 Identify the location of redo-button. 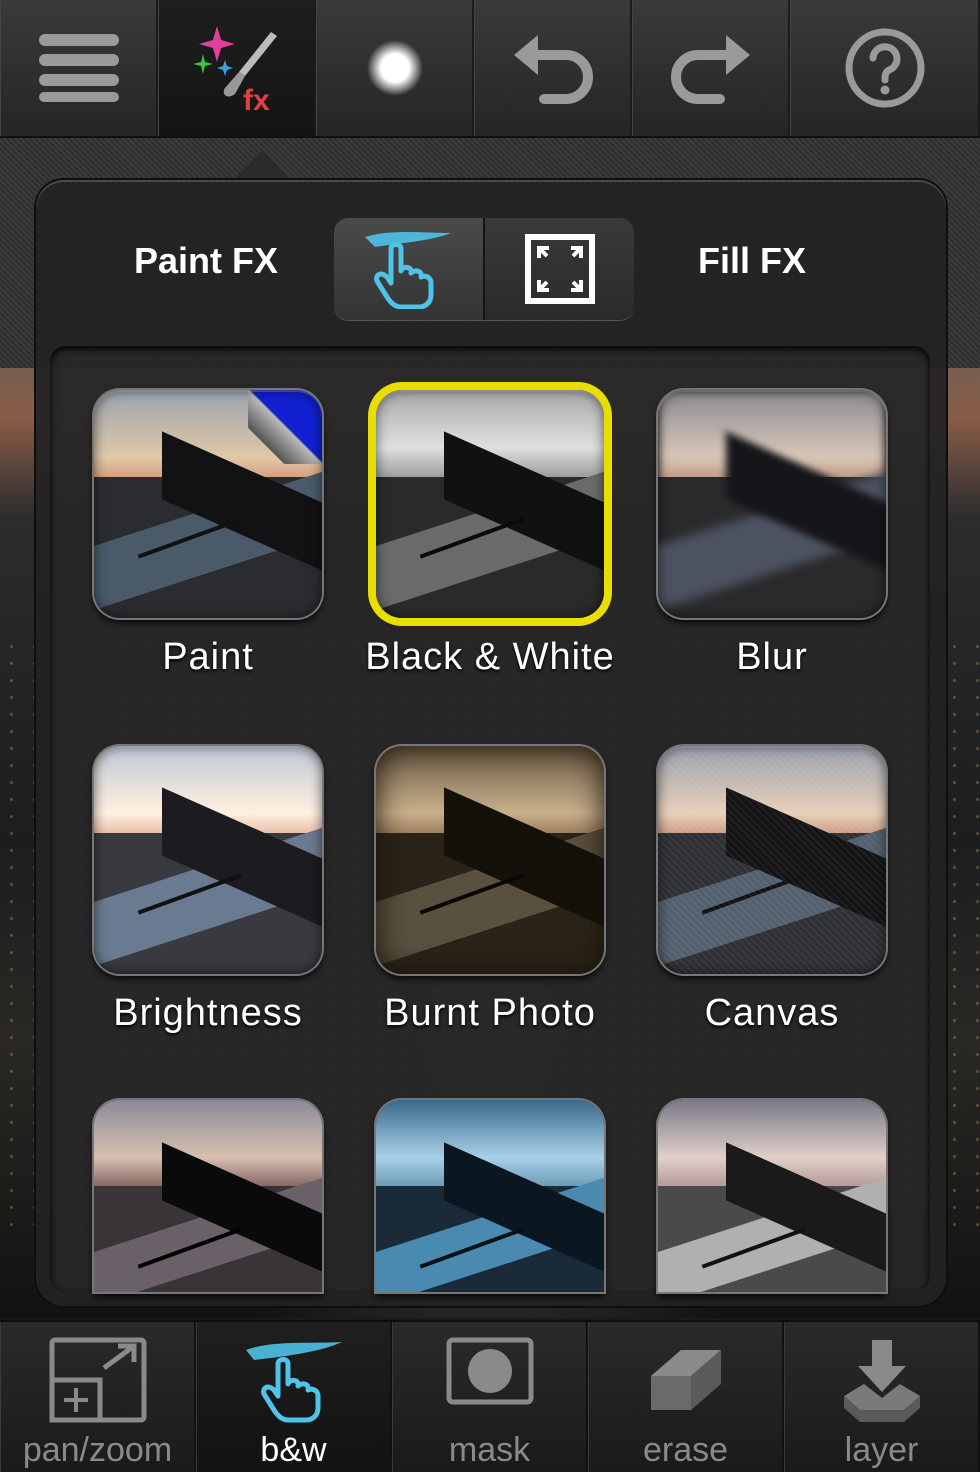
(711, 68).